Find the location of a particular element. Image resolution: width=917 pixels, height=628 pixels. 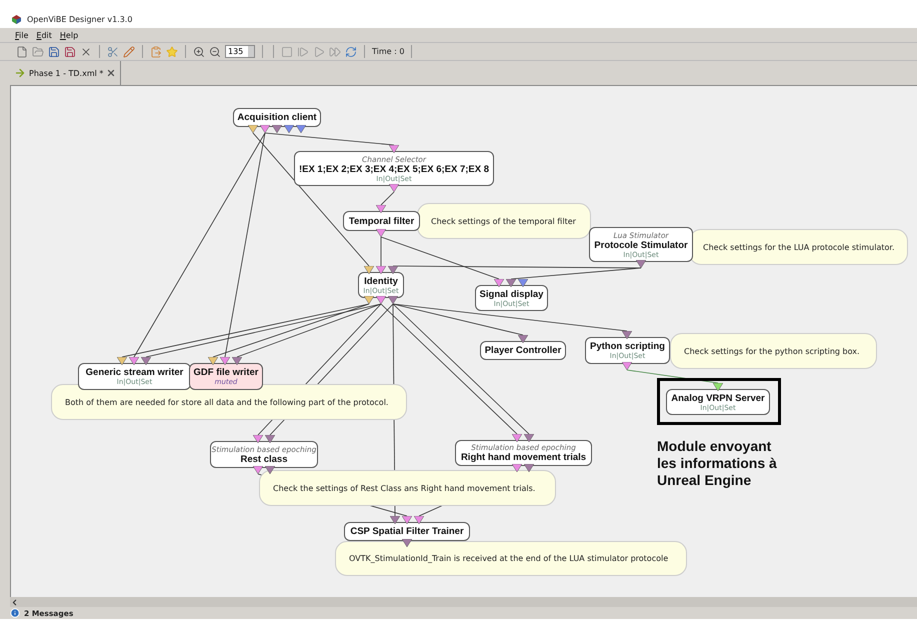

box-name: Identity is located at coordinates (381, 281).